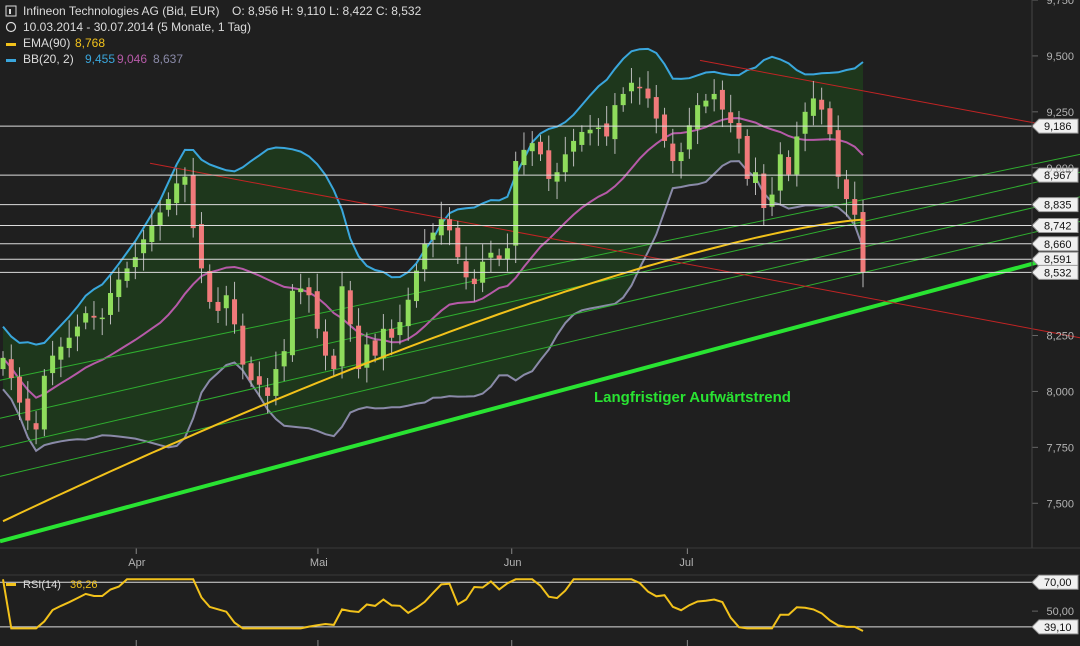 This screenshot has height=646, width=1080. Describe the element at coordinates (121, 11) in the screenshot. I see `instrument-title: Infineon Technologies AG (Bid, EUR)` at that location.